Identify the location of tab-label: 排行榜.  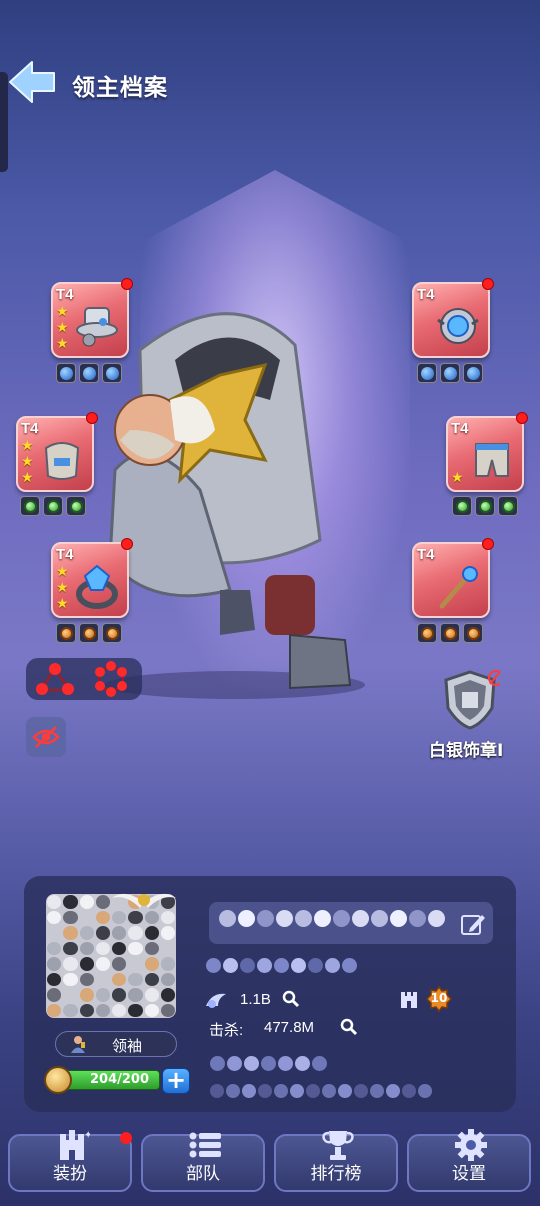
(336, 1174).